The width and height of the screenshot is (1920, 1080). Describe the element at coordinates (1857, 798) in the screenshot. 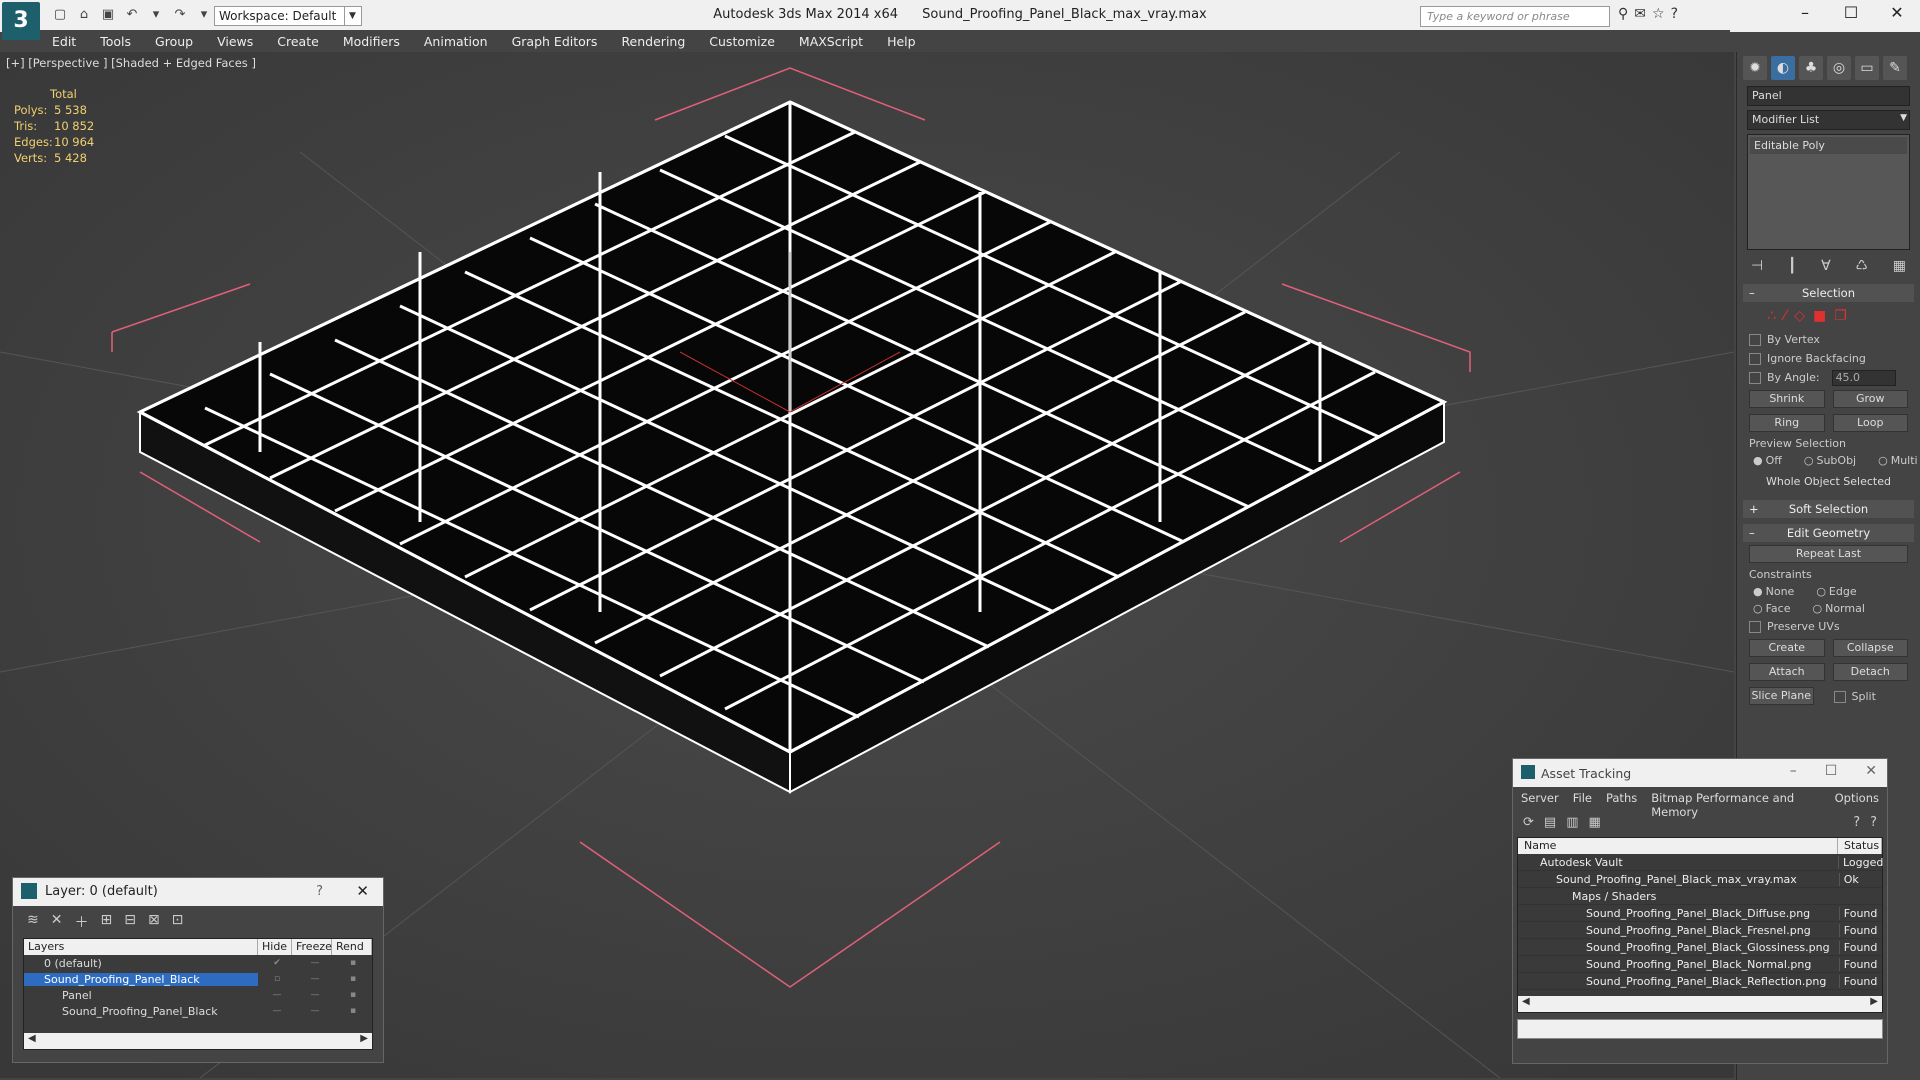

I see `asset-menu-options: Options` at that location.